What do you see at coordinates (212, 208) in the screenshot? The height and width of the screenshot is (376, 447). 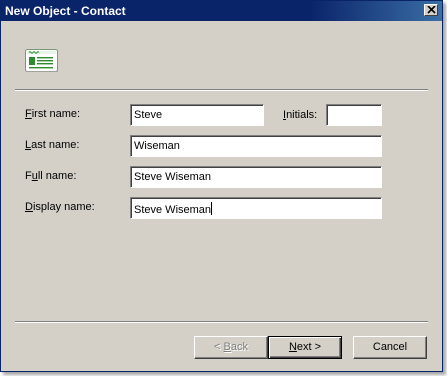 I see `text-cursor` at bounding box center [212, 208].